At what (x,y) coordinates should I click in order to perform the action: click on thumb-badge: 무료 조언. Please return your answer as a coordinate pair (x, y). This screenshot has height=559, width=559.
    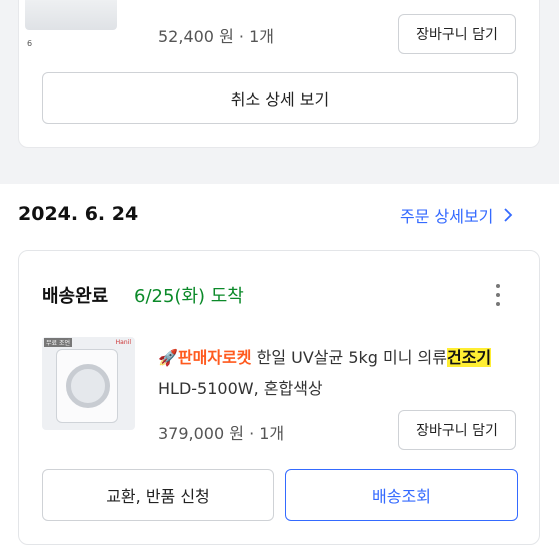
    Looking at the image, I should click on (58, 342).